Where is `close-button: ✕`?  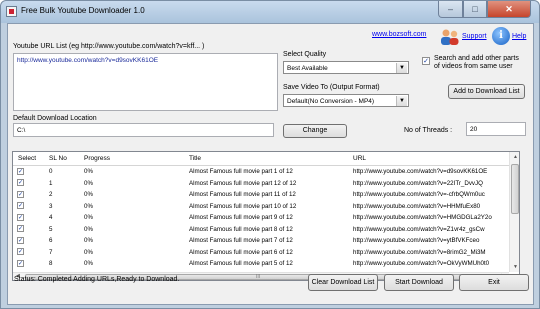 close-button: ✕ is located at coordinates (509, 9).